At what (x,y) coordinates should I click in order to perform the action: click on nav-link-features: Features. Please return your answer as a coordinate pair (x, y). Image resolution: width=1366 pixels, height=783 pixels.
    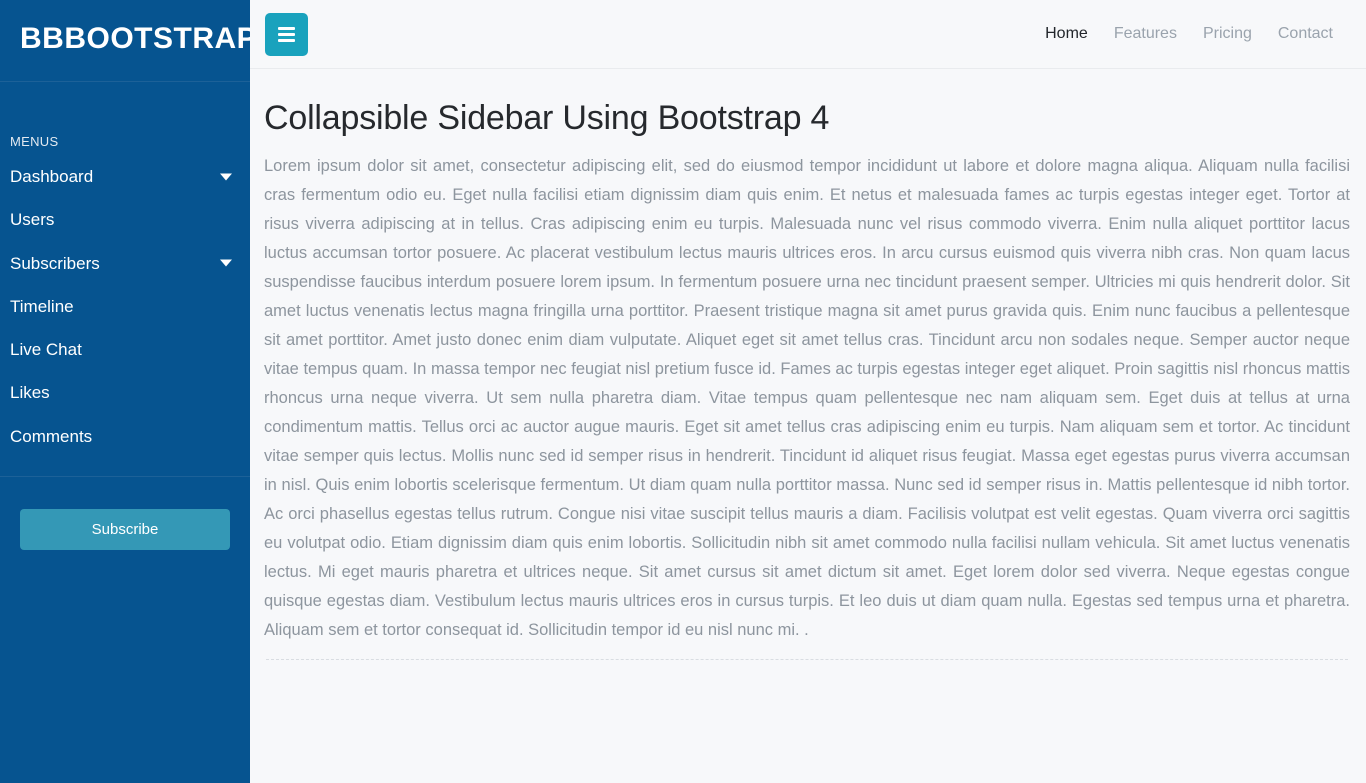
    Looking at the image, I should click on (1145, 33).